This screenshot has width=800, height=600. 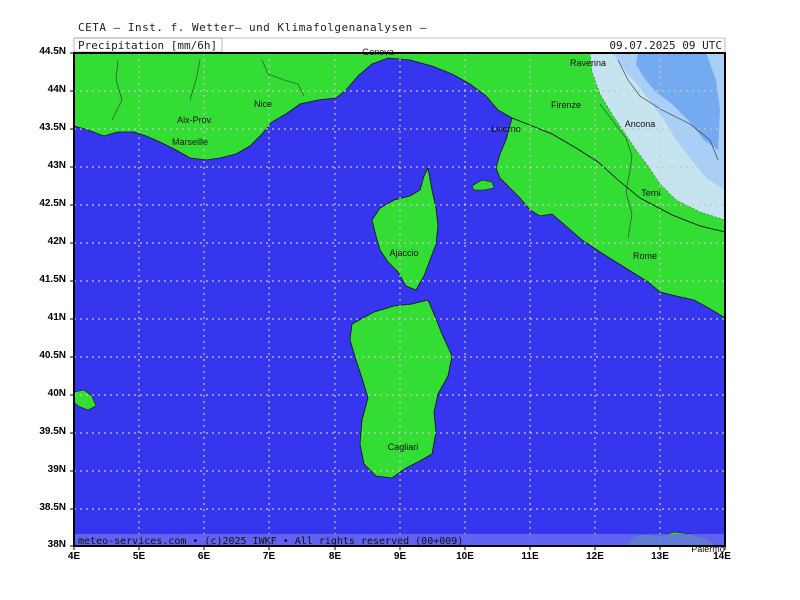 What do you see at coordinates (52, 51) in the screenshot?
I see `lat-label: 44.5N` at bounding box center [52, 51].